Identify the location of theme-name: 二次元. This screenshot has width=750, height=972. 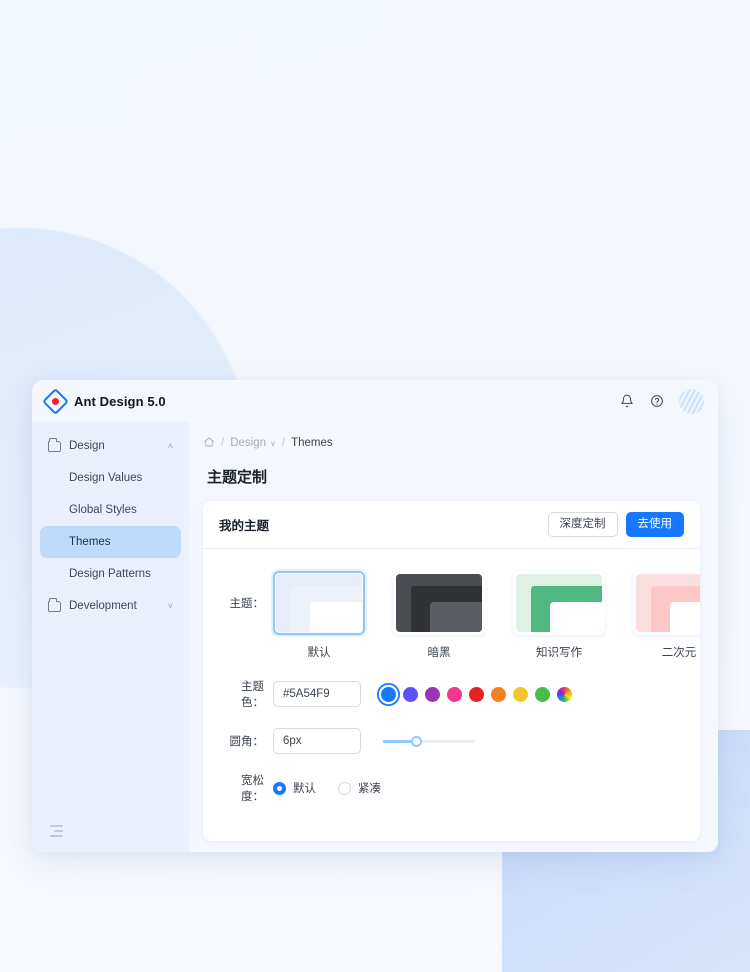
(679, 653).